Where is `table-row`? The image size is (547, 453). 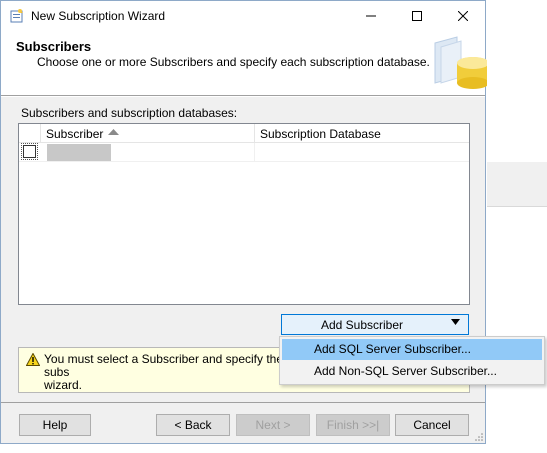
table-row is located at coordinates (244, 152).